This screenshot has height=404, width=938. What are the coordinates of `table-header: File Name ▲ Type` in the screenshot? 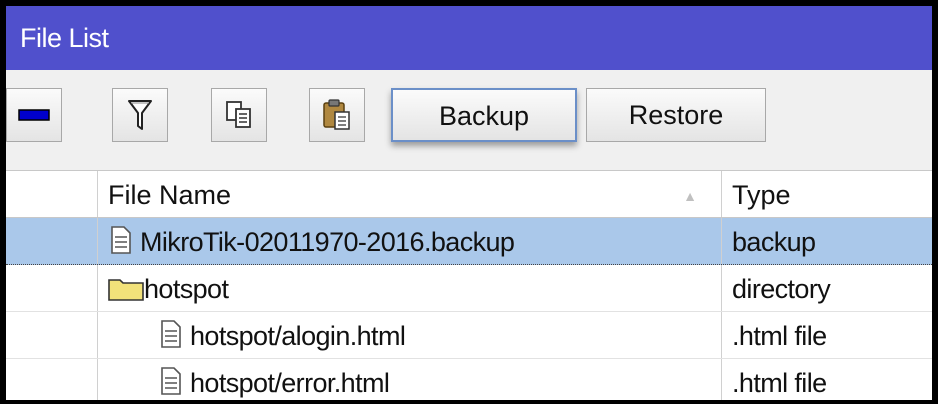 It's located at (469, 194).